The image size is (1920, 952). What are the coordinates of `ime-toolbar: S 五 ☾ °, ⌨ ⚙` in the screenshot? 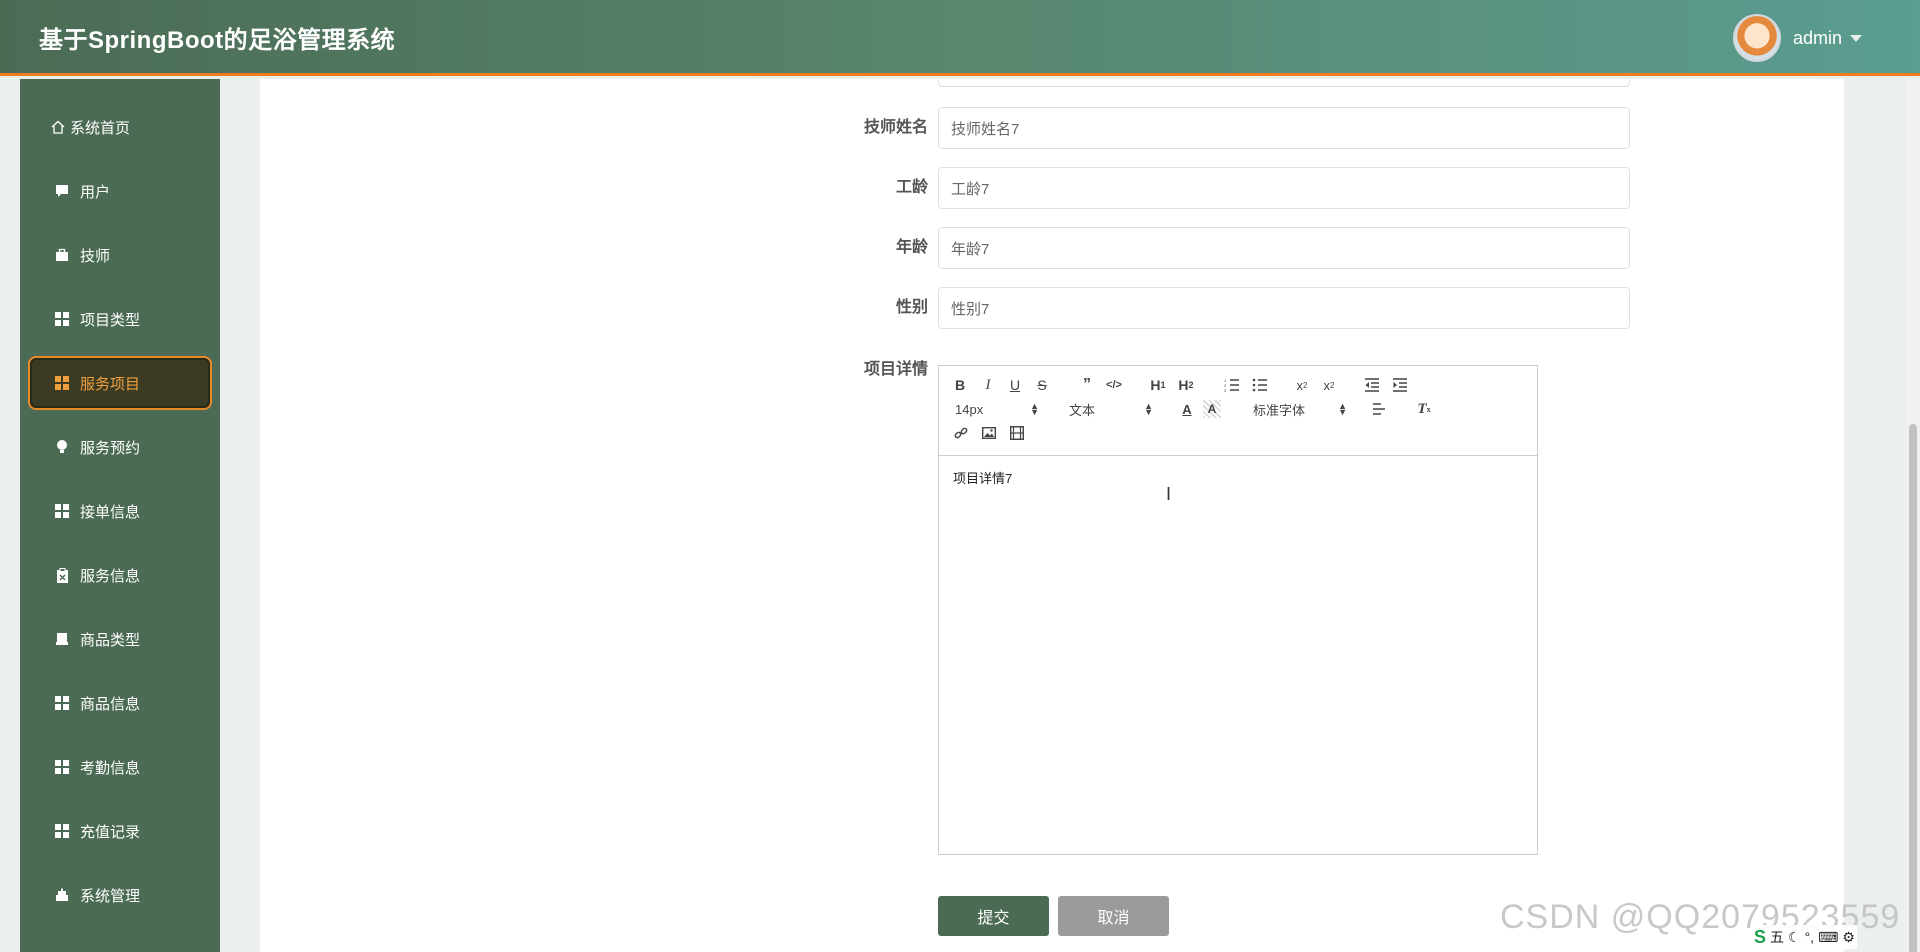 It's located at (1804, 937).